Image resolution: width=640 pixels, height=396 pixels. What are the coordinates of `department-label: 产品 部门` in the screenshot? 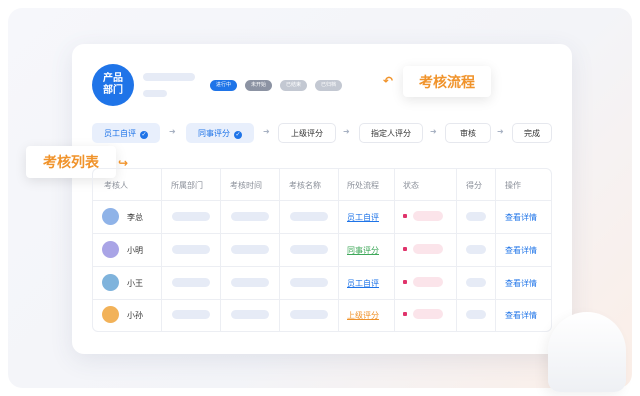 It's located at (113, 84).